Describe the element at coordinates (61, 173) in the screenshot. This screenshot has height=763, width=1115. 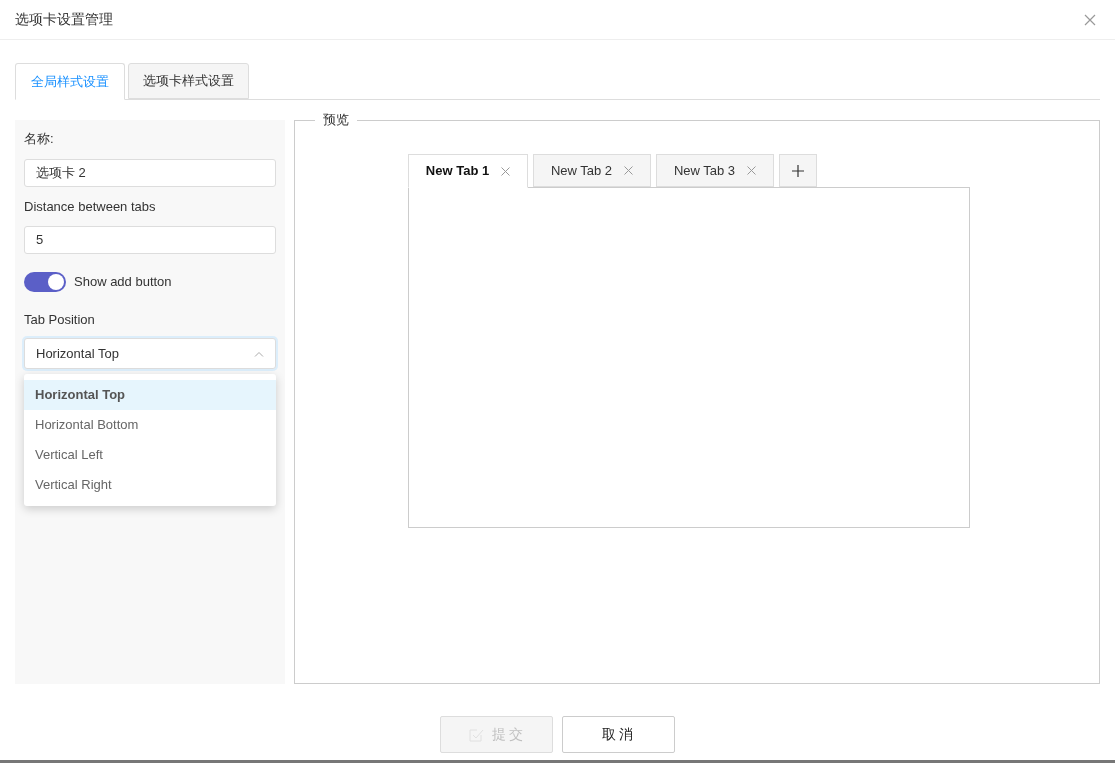
I see `name-input: 选项卡 2` at that location.